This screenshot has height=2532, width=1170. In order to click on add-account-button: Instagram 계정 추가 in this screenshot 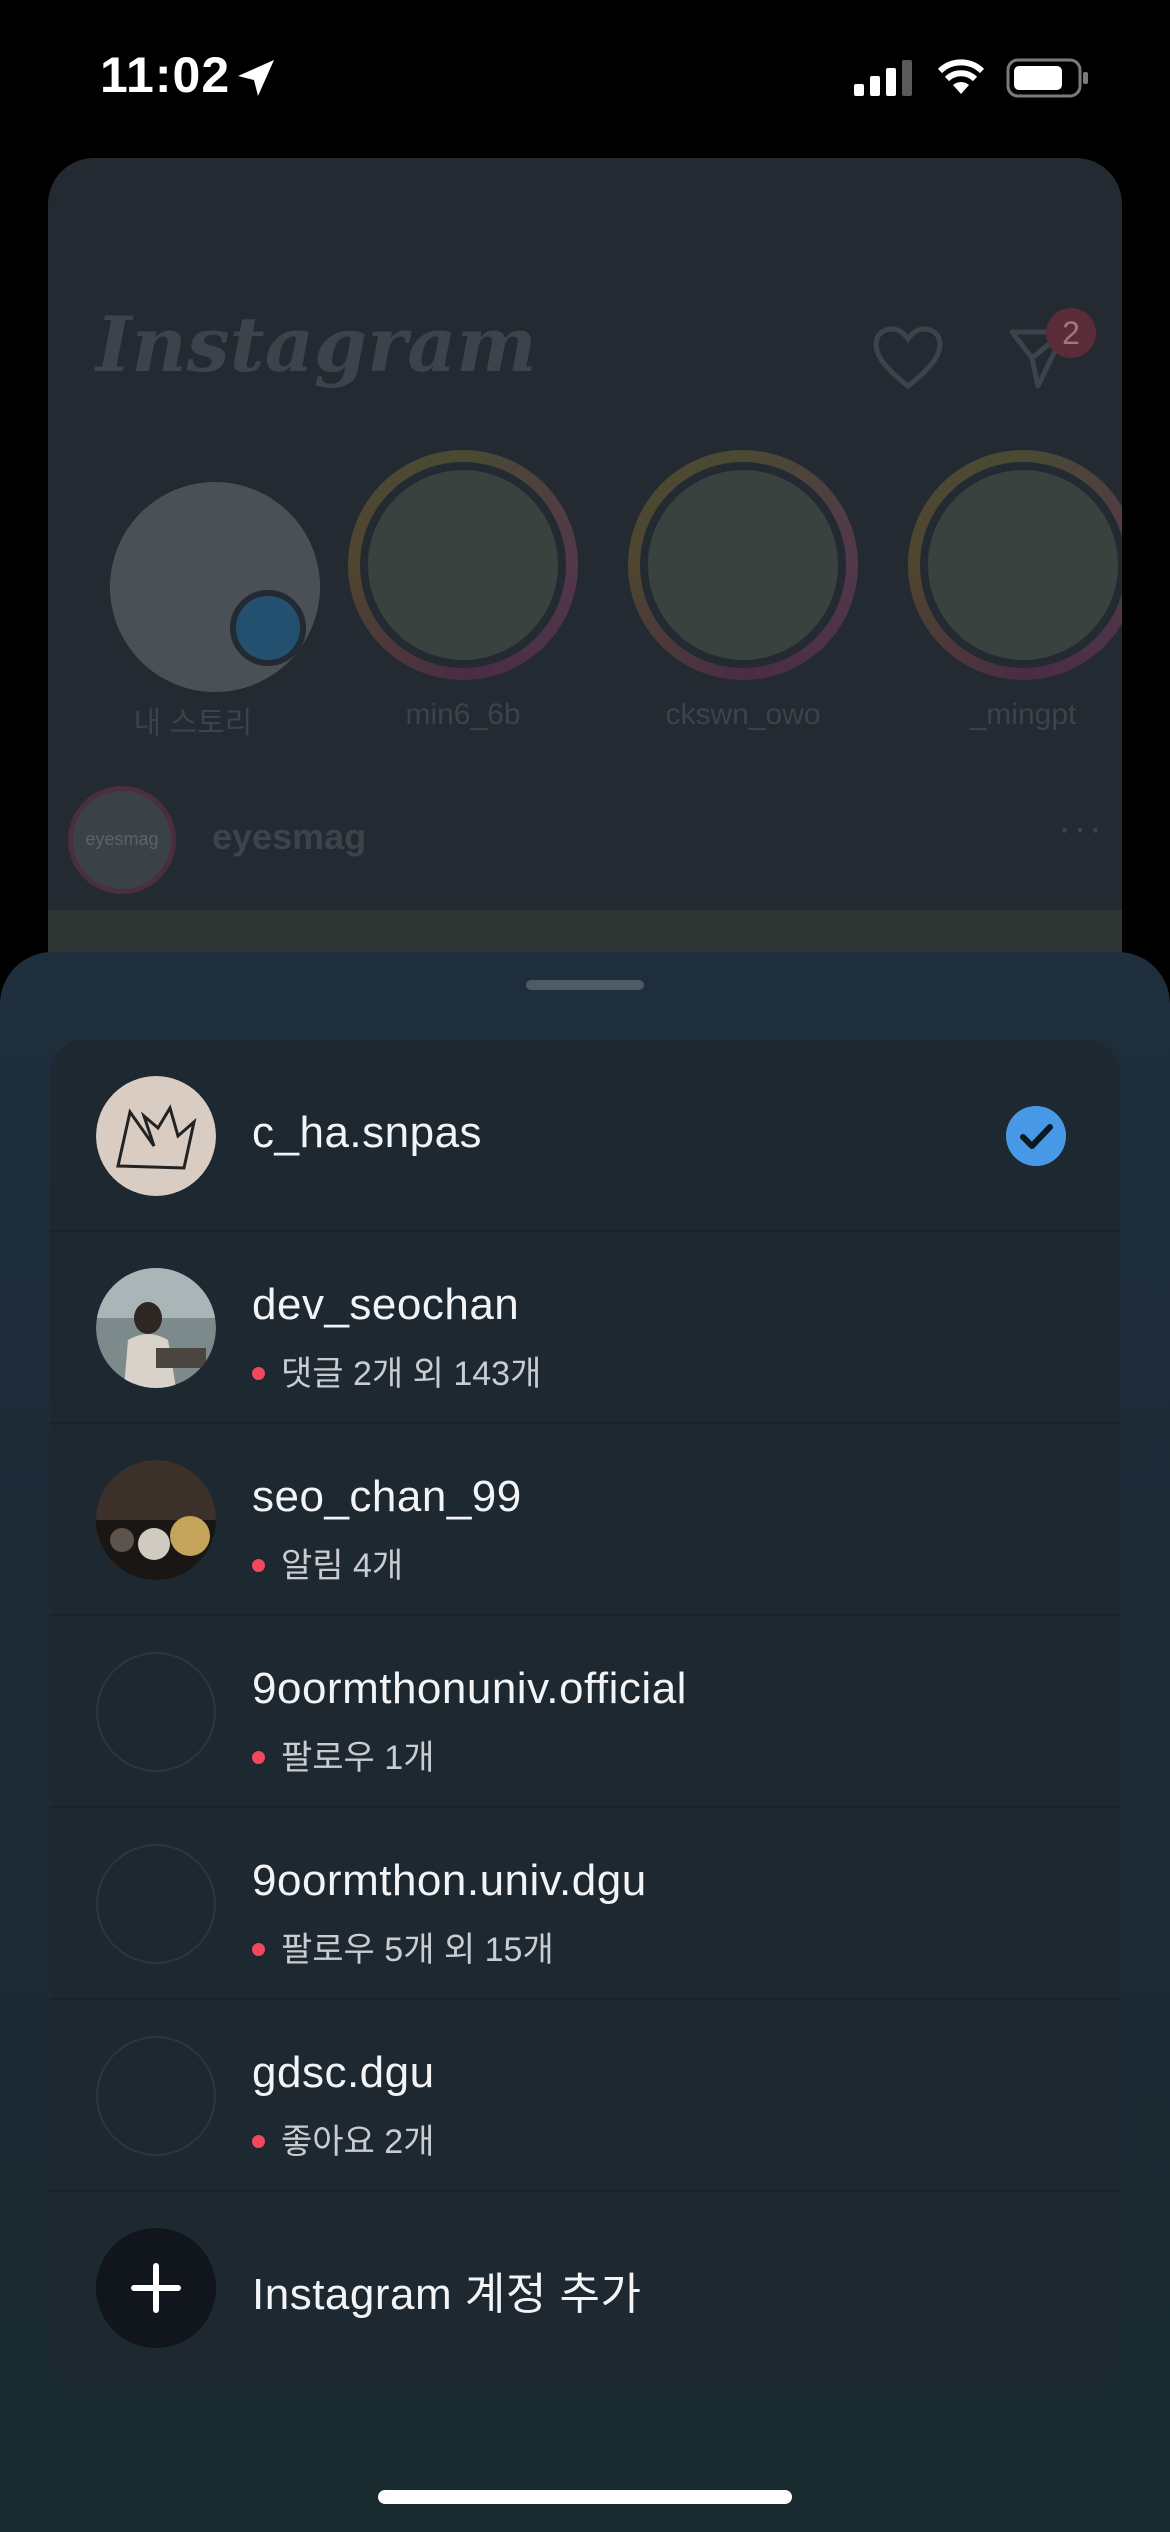, I will do `click(585, 2288)`.